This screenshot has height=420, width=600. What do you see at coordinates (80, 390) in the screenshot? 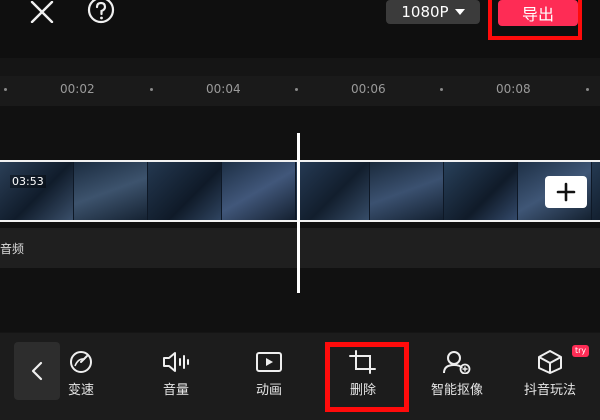
I see `tool-speed-label: 变速` at bounding box center [80, 390].